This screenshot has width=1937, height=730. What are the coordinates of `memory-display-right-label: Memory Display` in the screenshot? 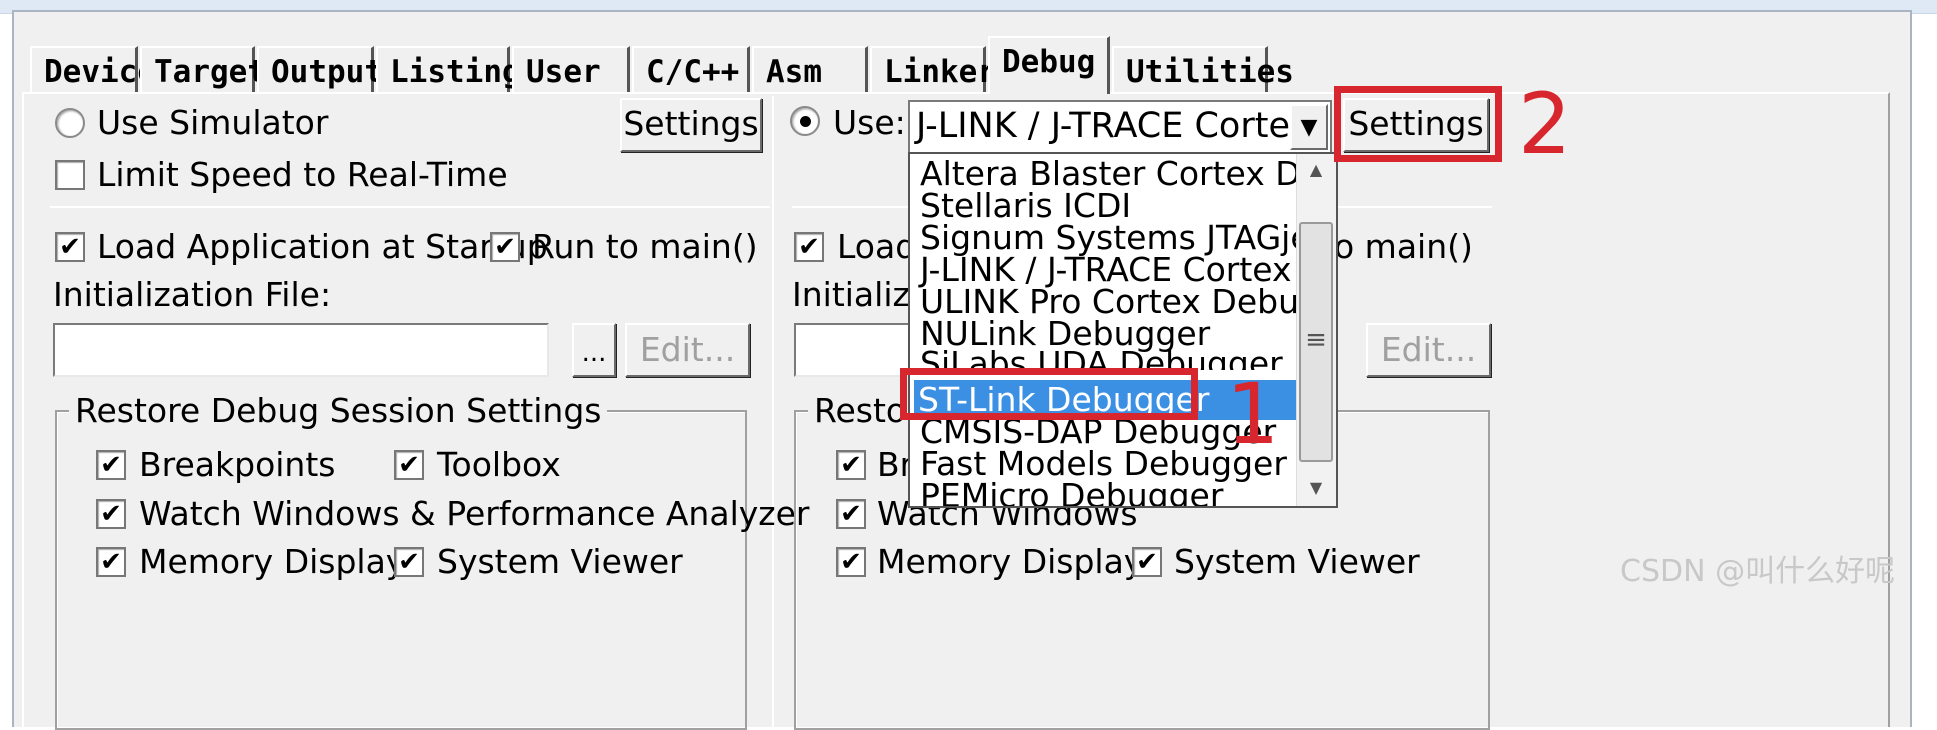 It's located at (1010, 561).